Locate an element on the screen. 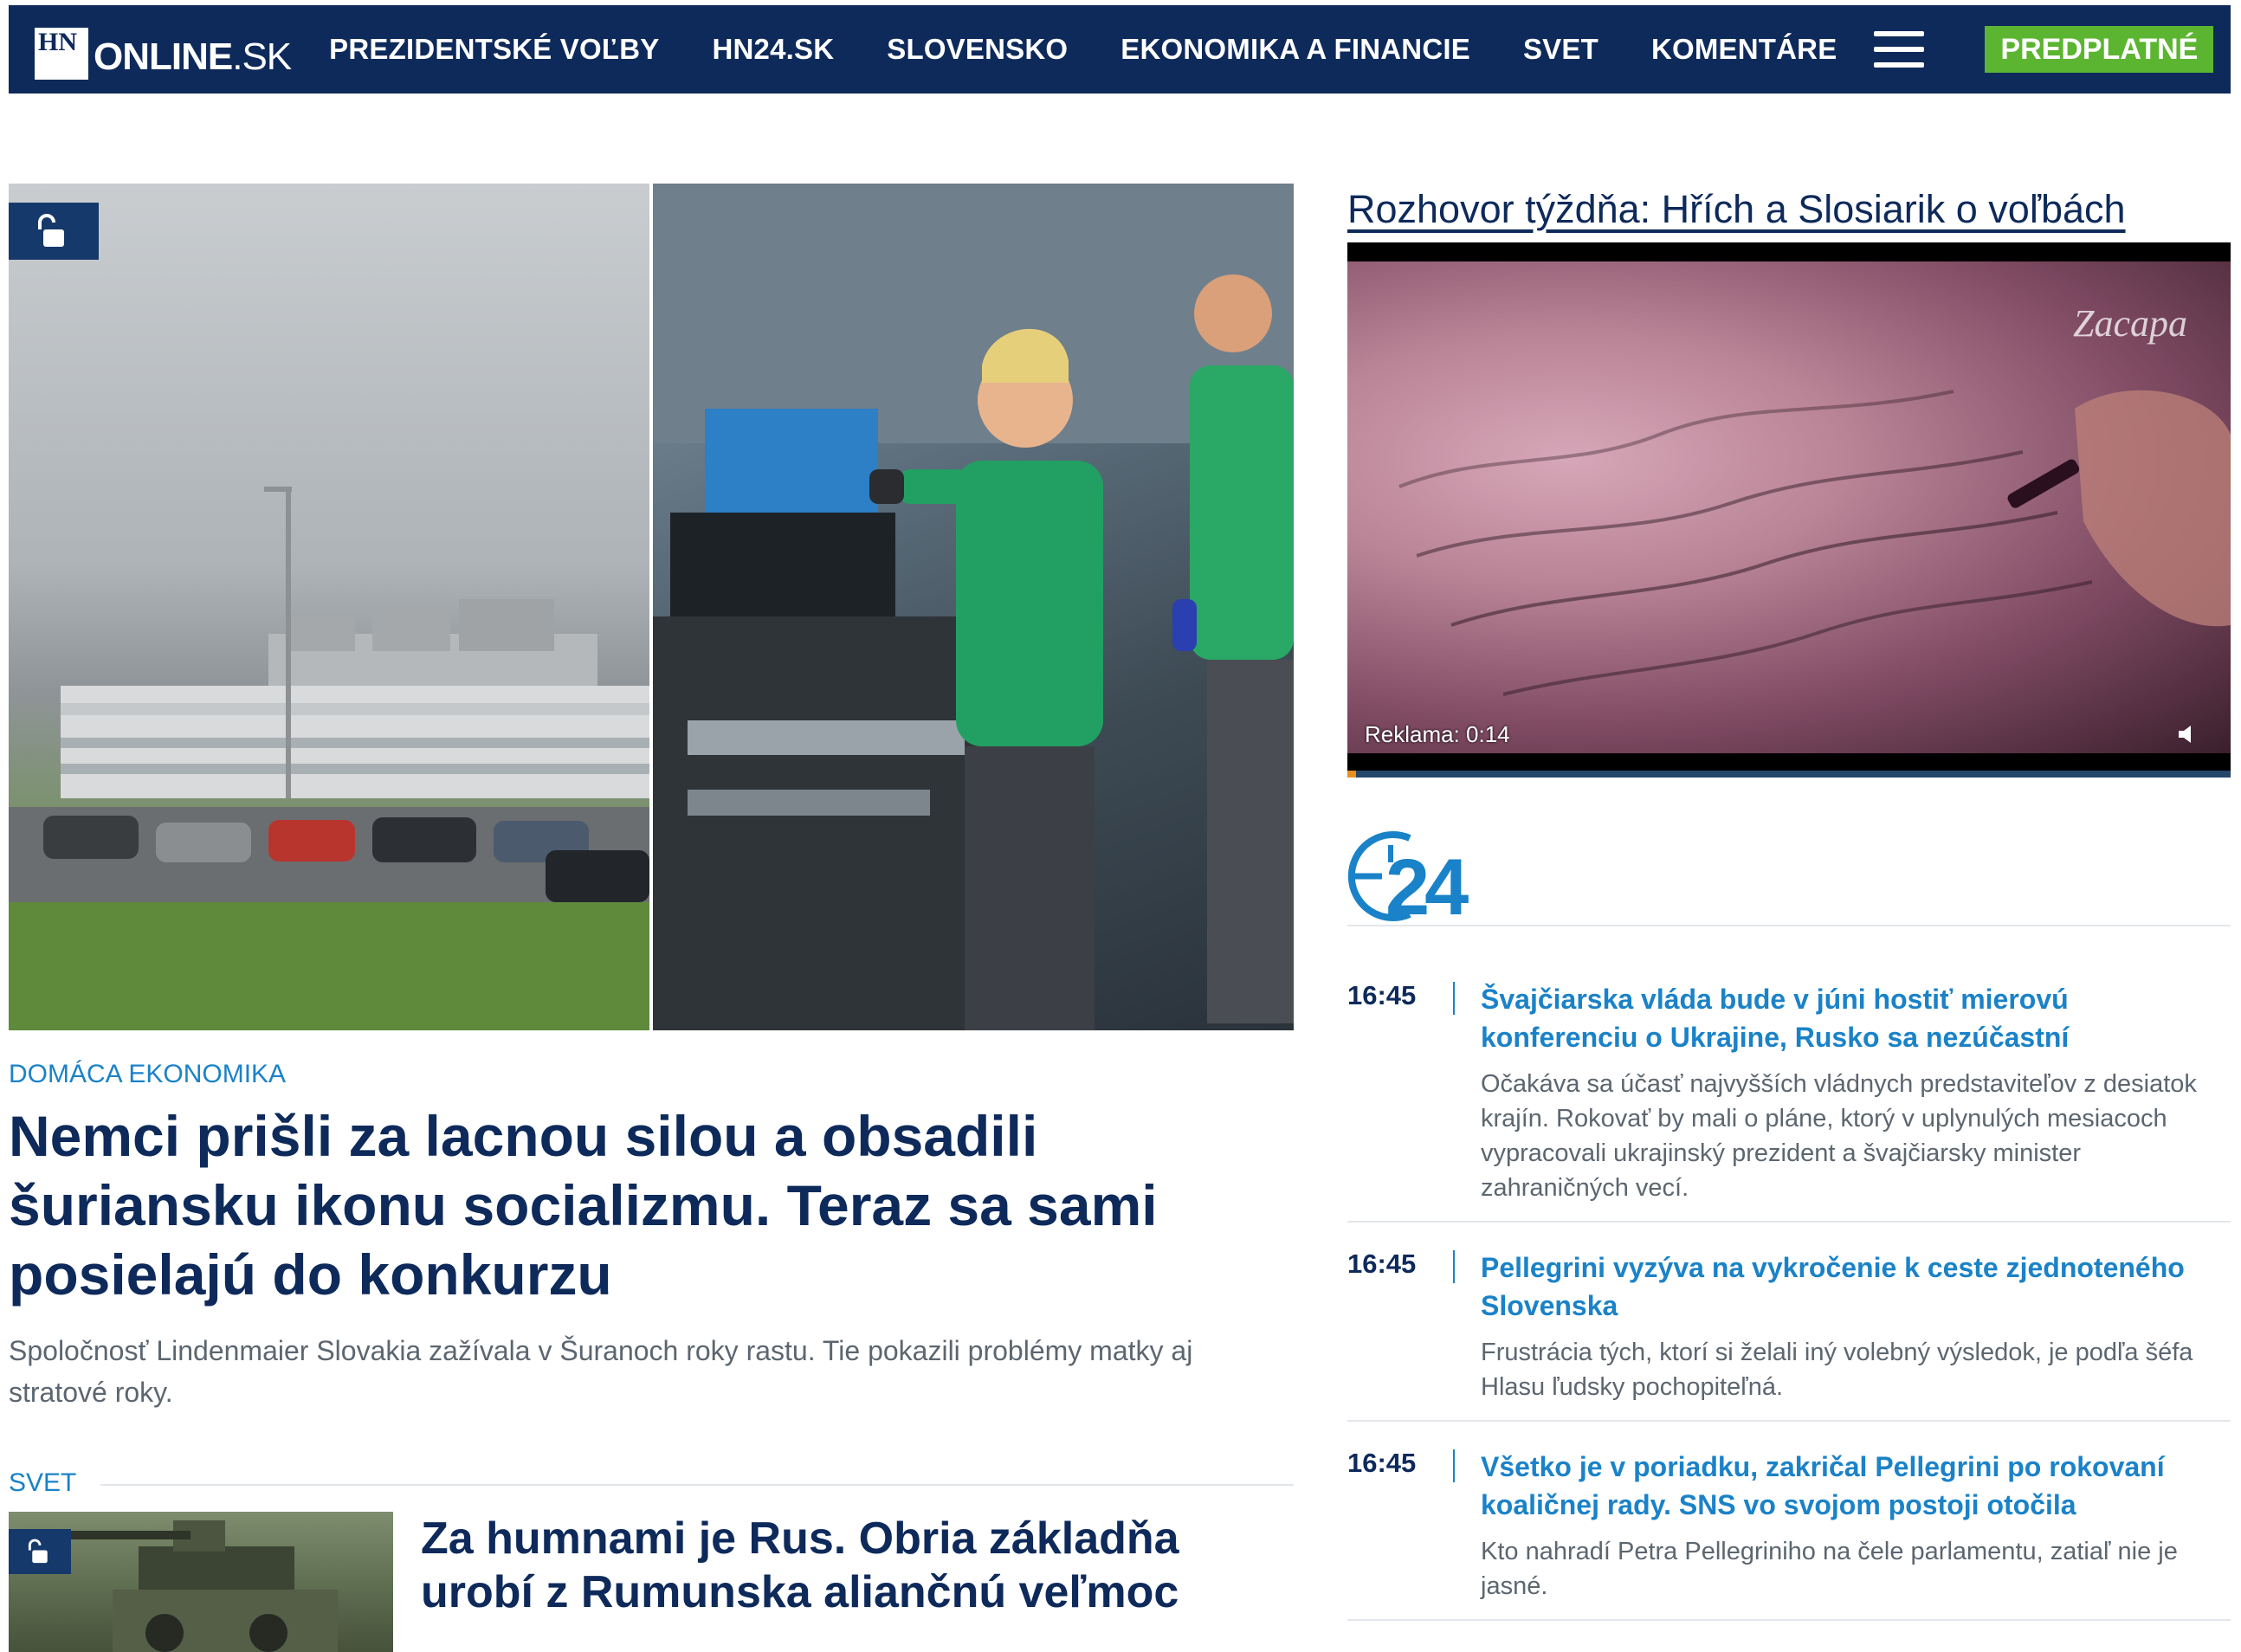 This screenshot has width=2241, height=1652. logo-online: ONLINE is located at coordinates (164, 56).